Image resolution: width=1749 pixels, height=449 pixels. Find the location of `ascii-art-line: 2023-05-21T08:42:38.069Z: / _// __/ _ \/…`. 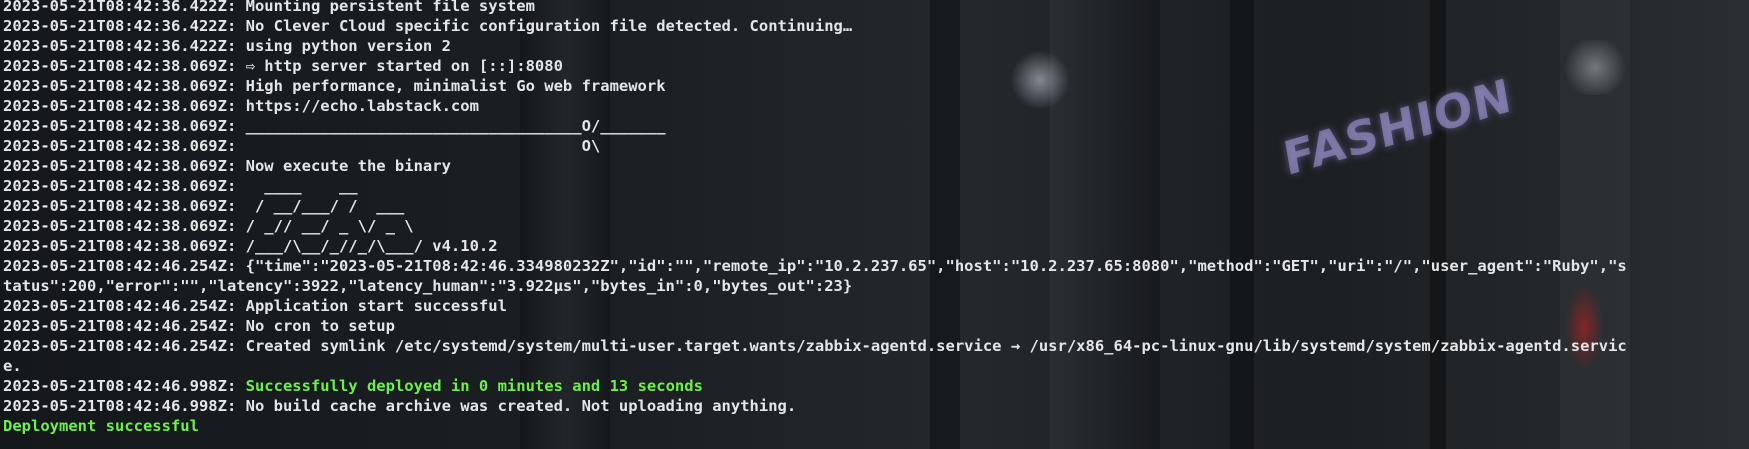

ascii-art-line: 2023-05-21T08:42:38.069Z: / _// __/ _ \/… is located at coordinates (208, 226).